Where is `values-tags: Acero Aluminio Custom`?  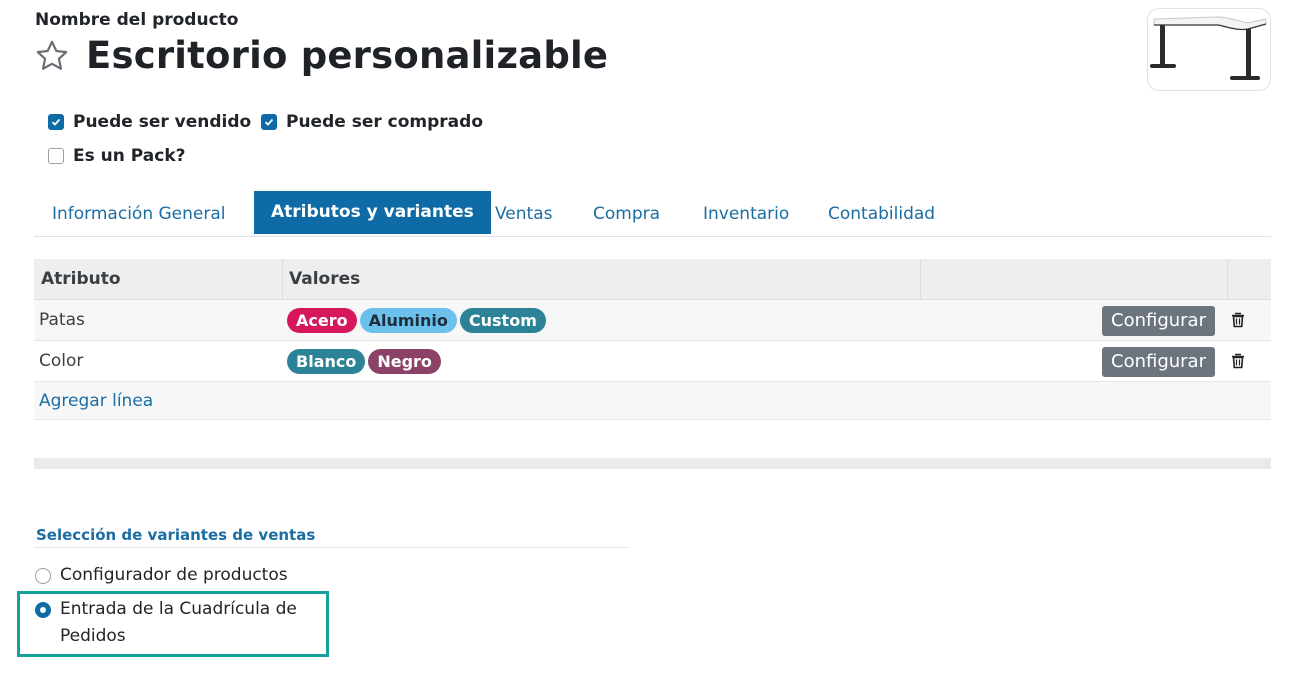
values-tags: Acero Aluminio Custom is located at coordinates (416, 320).